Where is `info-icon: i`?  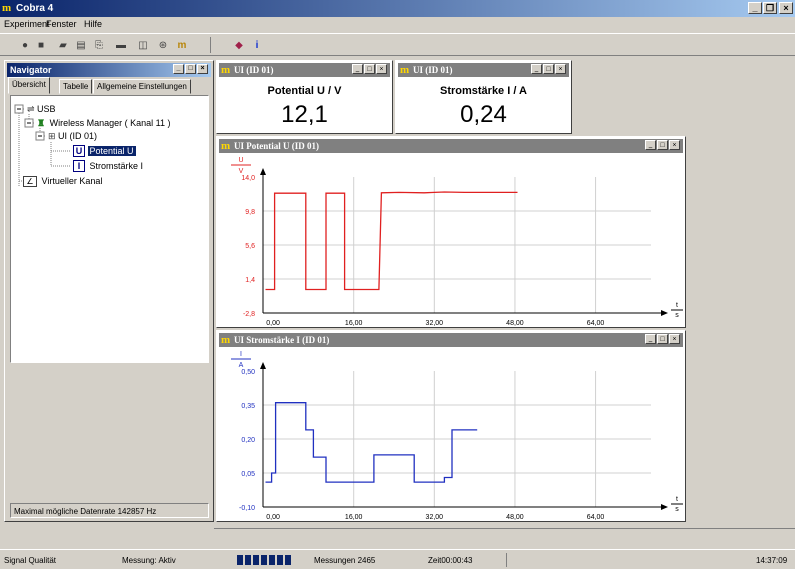 info-icon: i is located at coordinates (257, 45).